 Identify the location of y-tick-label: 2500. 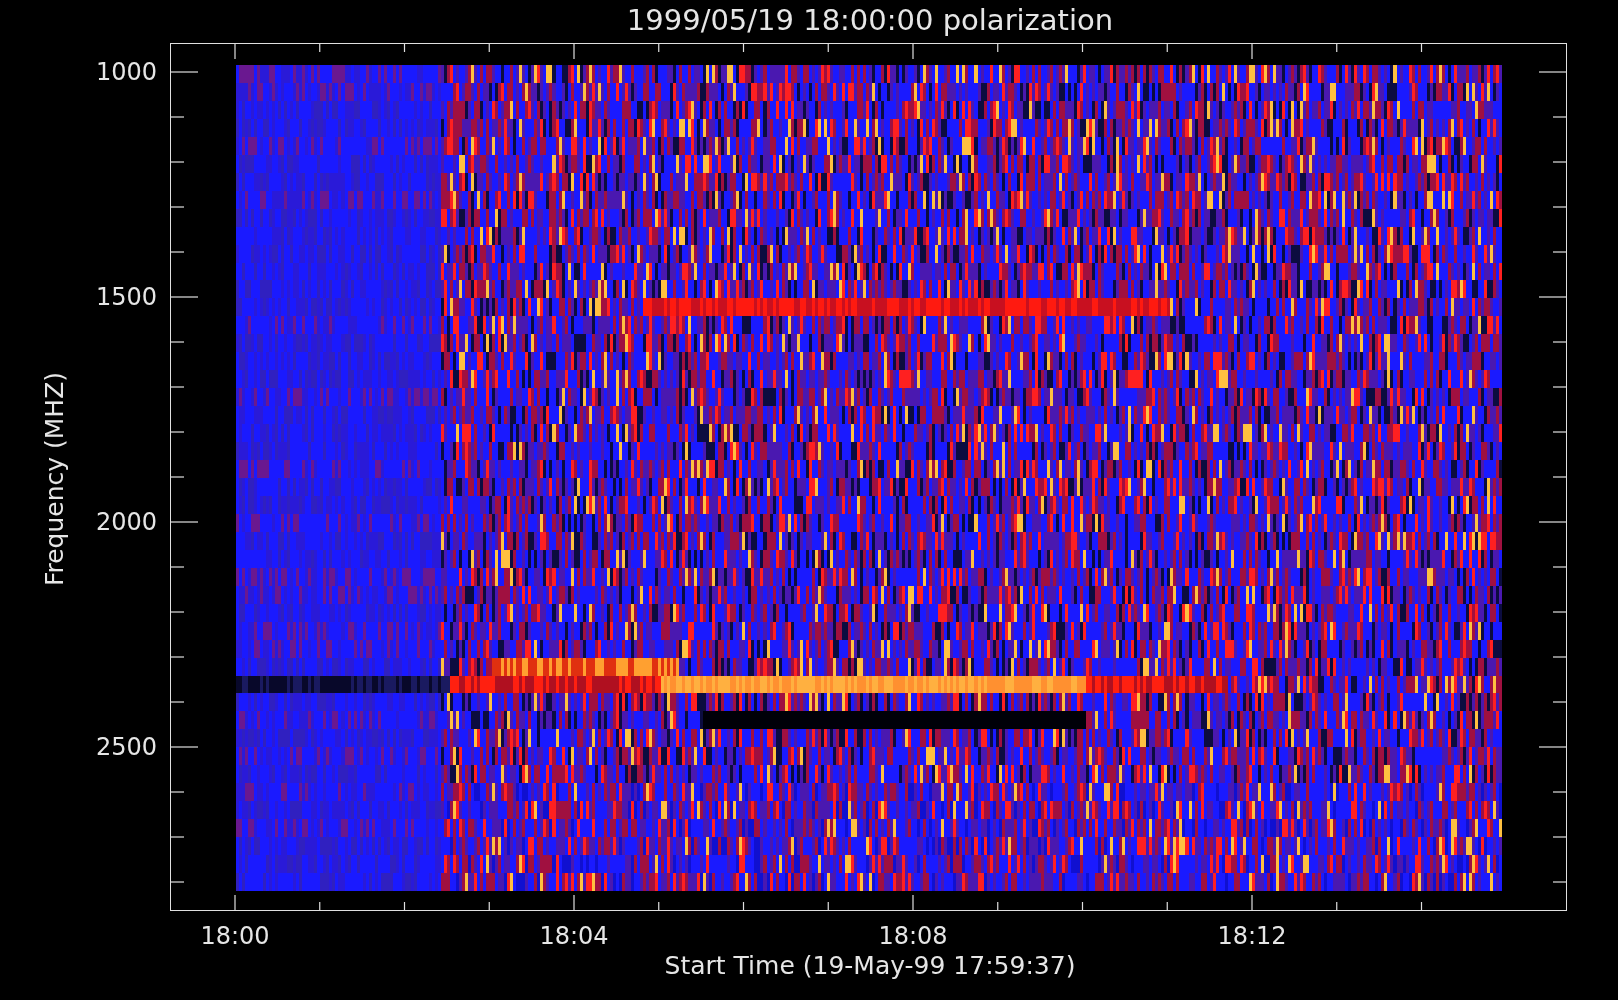
(125, 747).